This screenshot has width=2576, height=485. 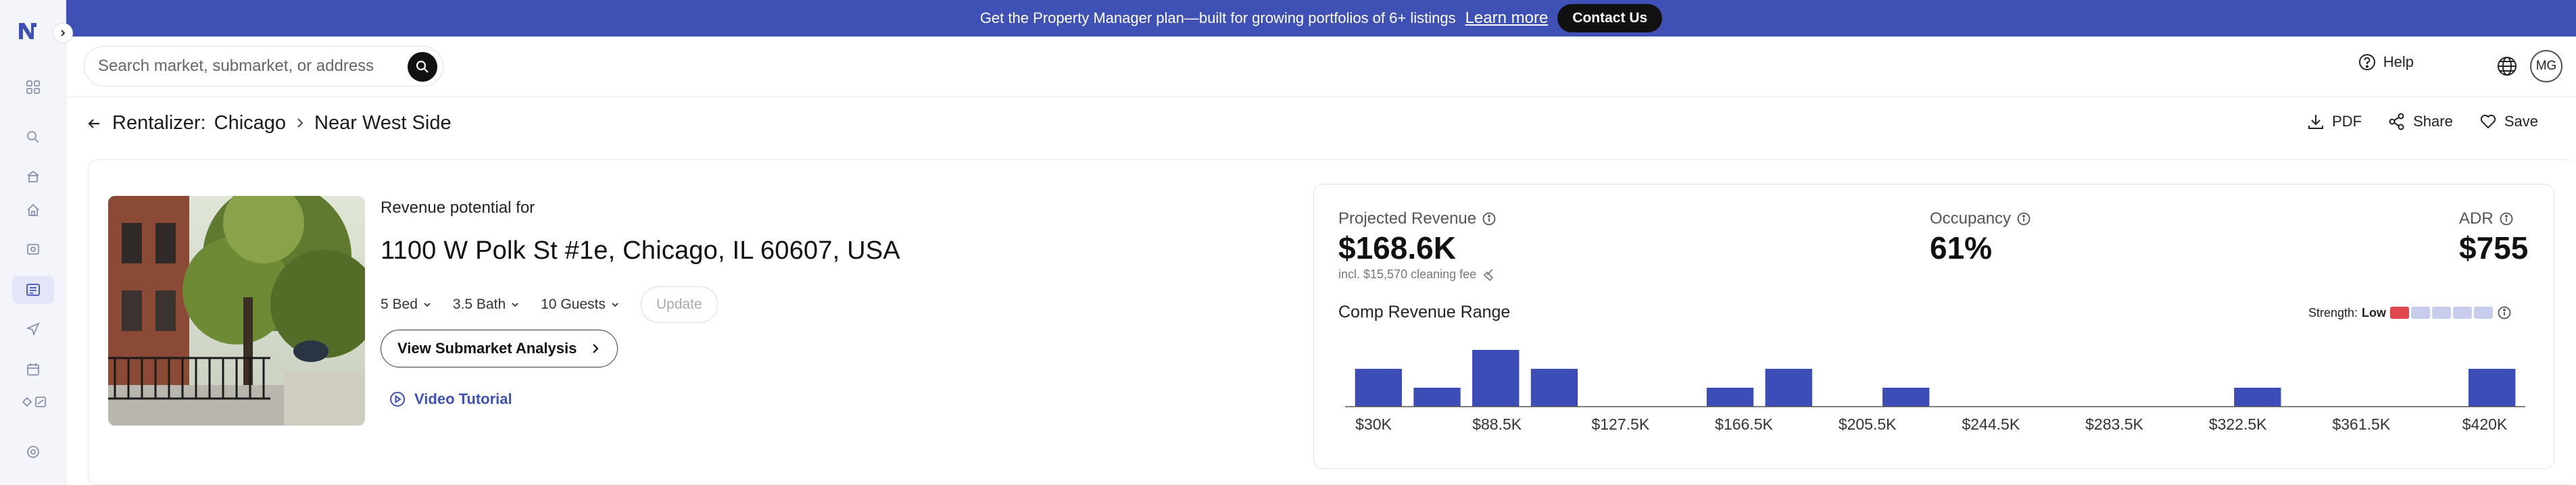 What do you see at coordinates (1489, 274) in the screenshot?
I see `broom-icon` at bounding box center [1489, 274].